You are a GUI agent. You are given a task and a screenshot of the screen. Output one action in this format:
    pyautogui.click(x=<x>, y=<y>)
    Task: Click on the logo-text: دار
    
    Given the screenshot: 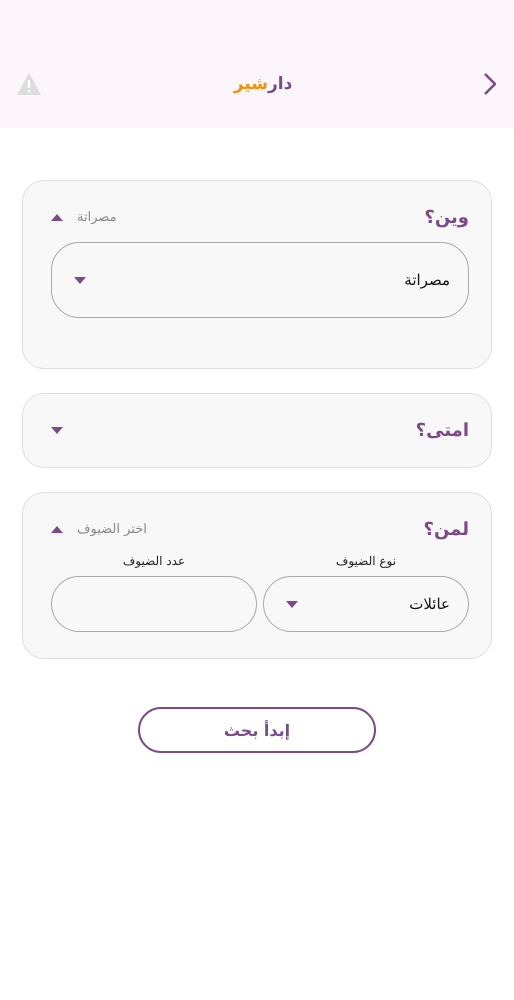 What is the action you would take?
    pyautogui.click(x=280, y=84)
    